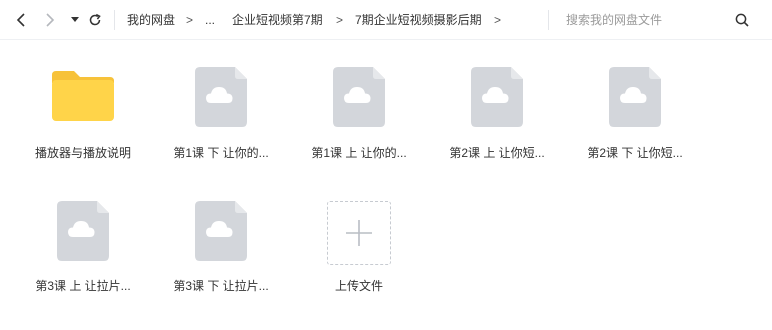 The image size is (772, 330). What do you see at coordinates (151, 20) in the screenshot?
I see `breadcrumb-item-my-drive: 我的网盘` at bounding box center [151, 20].